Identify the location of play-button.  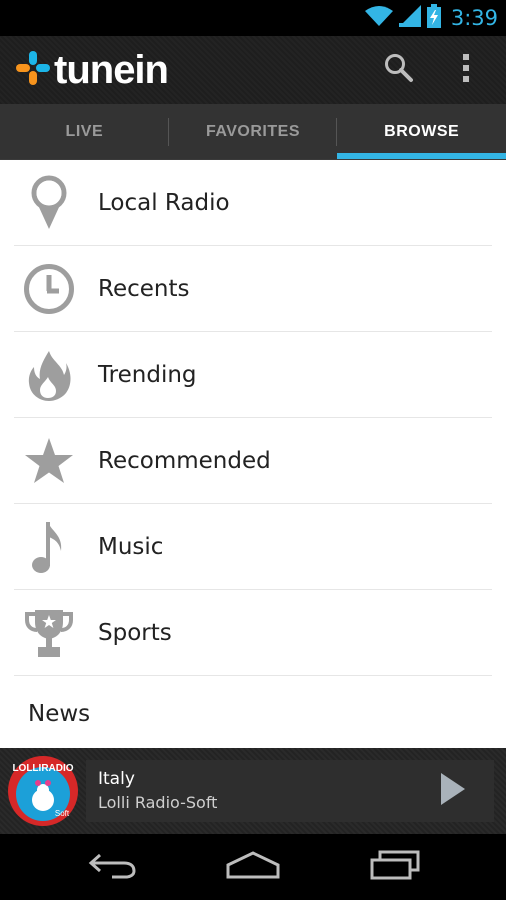
(453, 791).